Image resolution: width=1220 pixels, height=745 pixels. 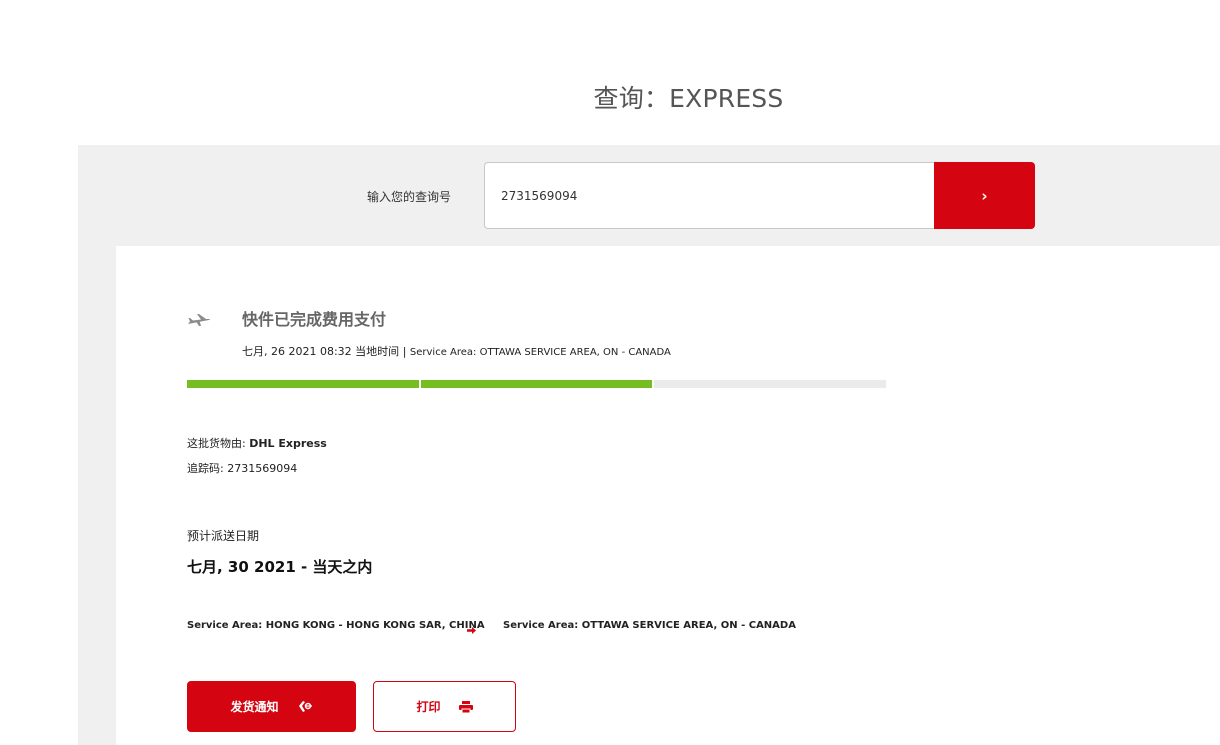 What do you see at coordinates (688, 98) in the screenshot?
I see `page-title: 查询：EXPRESS` at bounding box center [688, 98].